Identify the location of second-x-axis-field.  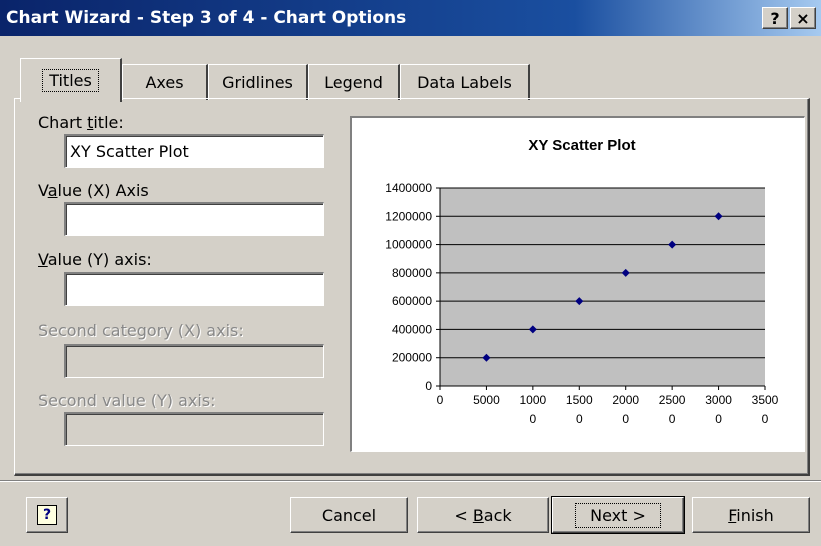
(194, 361).